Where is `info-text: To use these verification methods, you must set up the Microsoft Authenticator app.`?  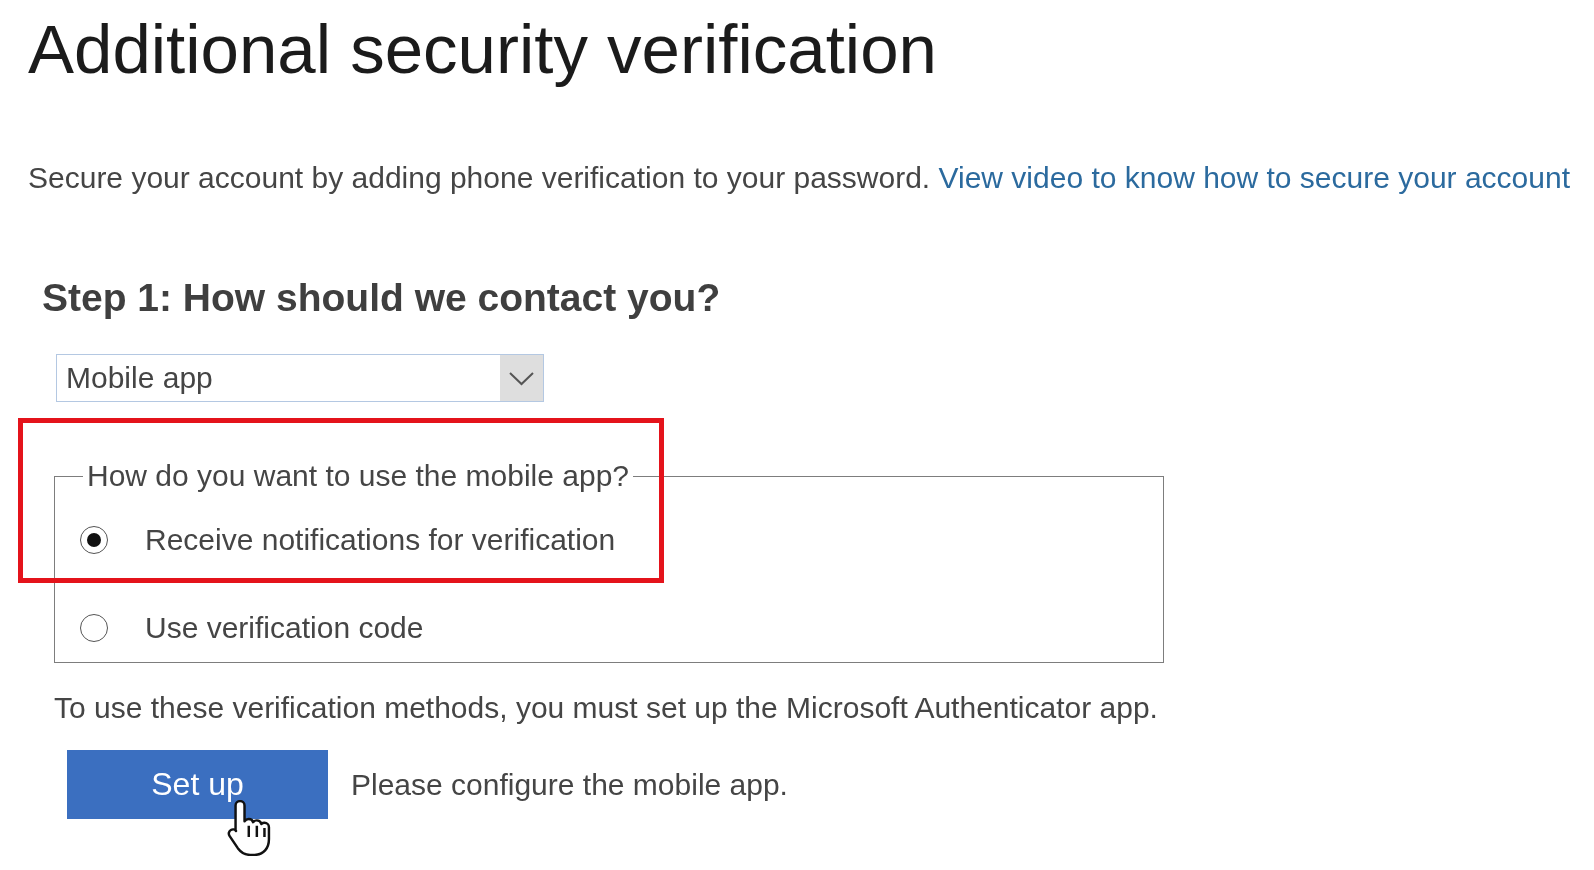 info-text: To use these verification methods, you must set up the Microsoft Authenticator app. is located at coordinates (606, 708).